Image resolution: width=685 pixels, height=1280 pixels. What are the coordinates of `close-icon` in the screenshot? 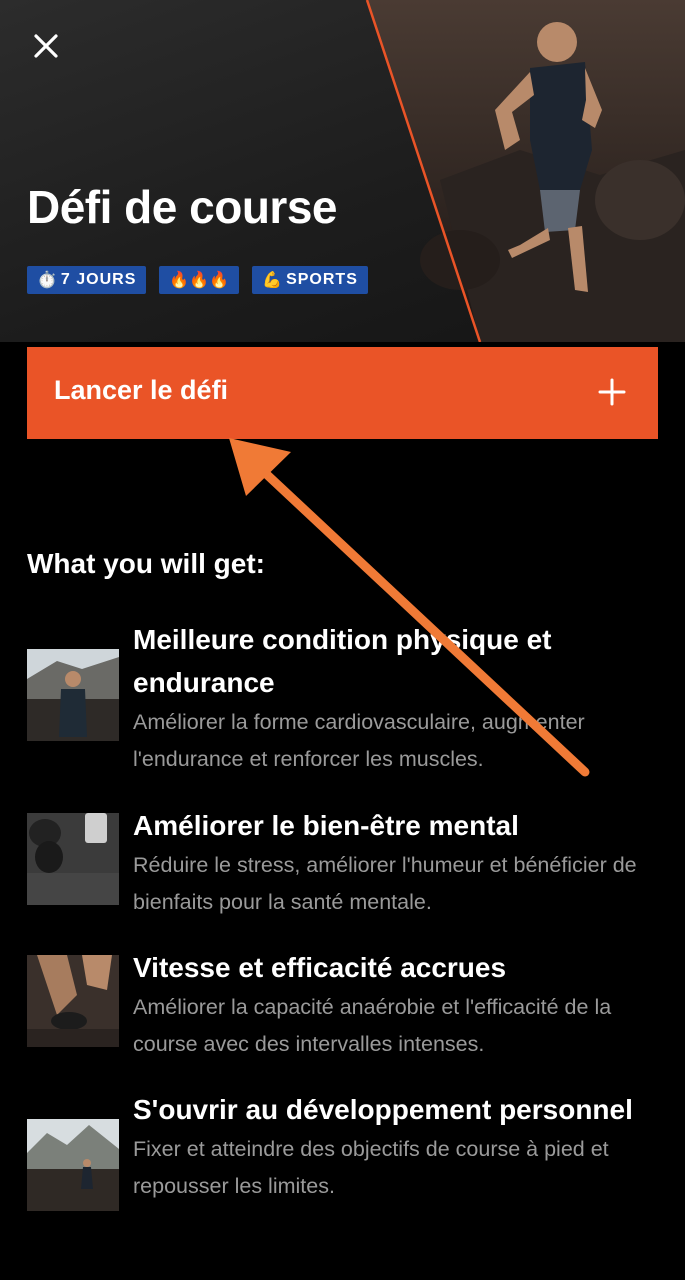 It's located at (46, 46).